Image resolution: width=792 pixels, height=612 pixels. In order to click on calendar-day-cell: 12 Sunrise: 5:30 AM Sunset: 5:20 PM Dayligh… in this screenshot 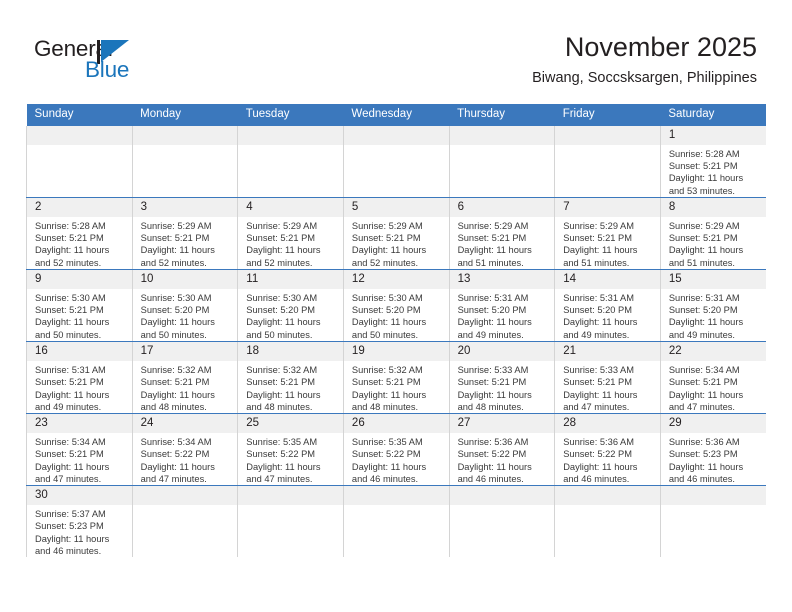, I will do `click(396, 305)`.